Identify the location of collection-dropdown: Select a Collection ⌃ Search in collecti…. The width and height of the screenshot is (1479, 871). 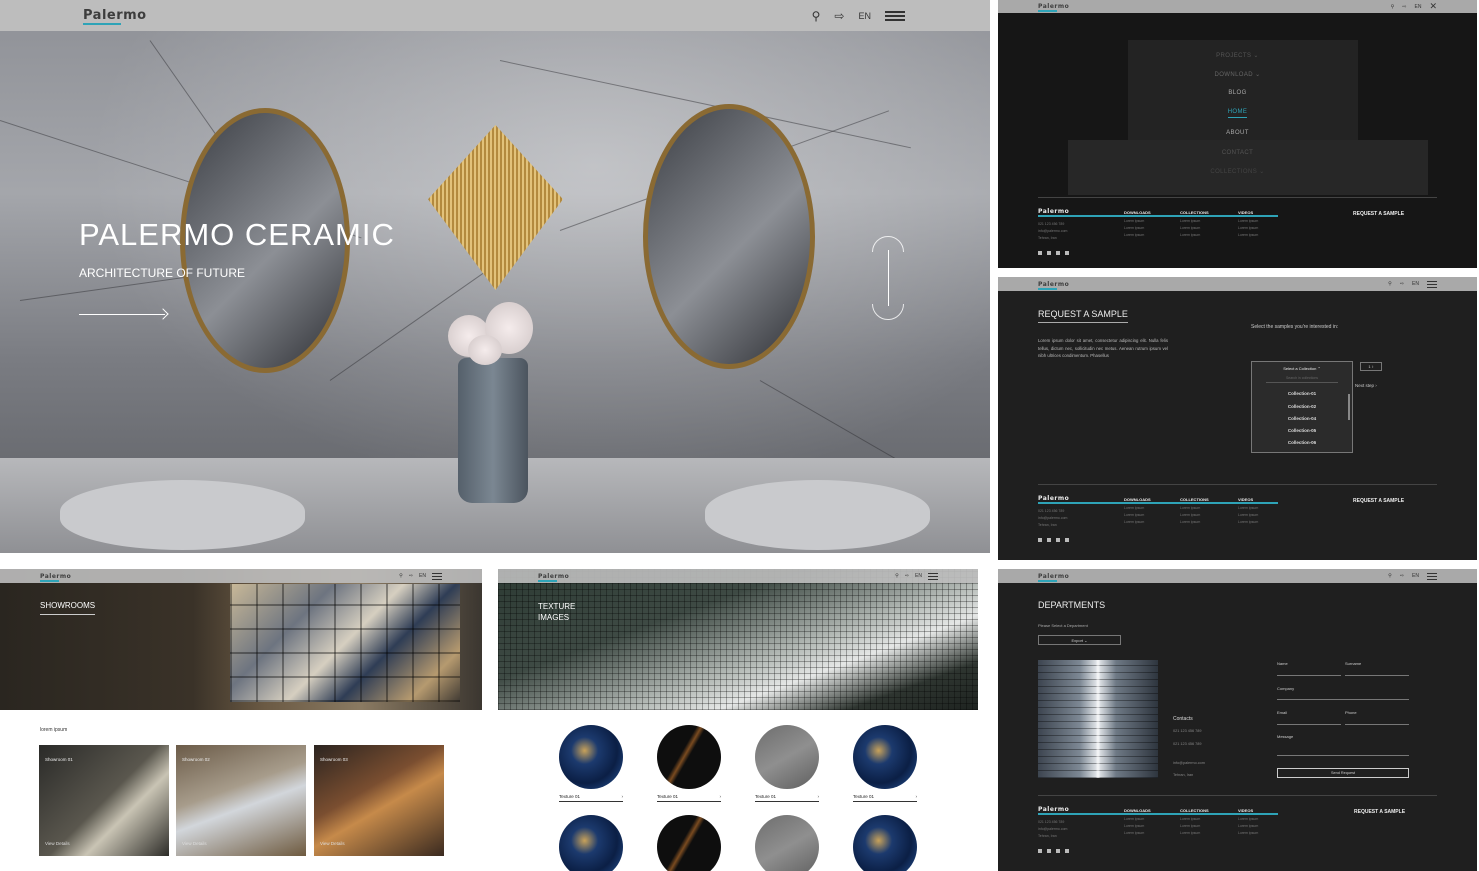
(1302, 407).